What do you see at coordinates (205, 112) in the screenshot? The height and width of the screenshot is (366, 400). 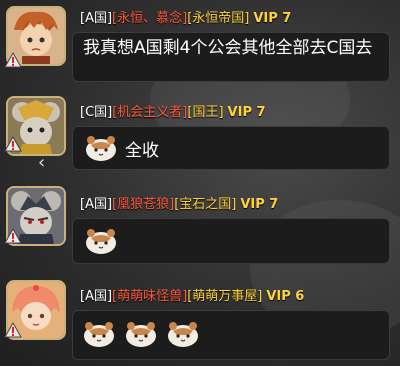 I see `guild-tag: [国王]` at bounding box center [205, 112].